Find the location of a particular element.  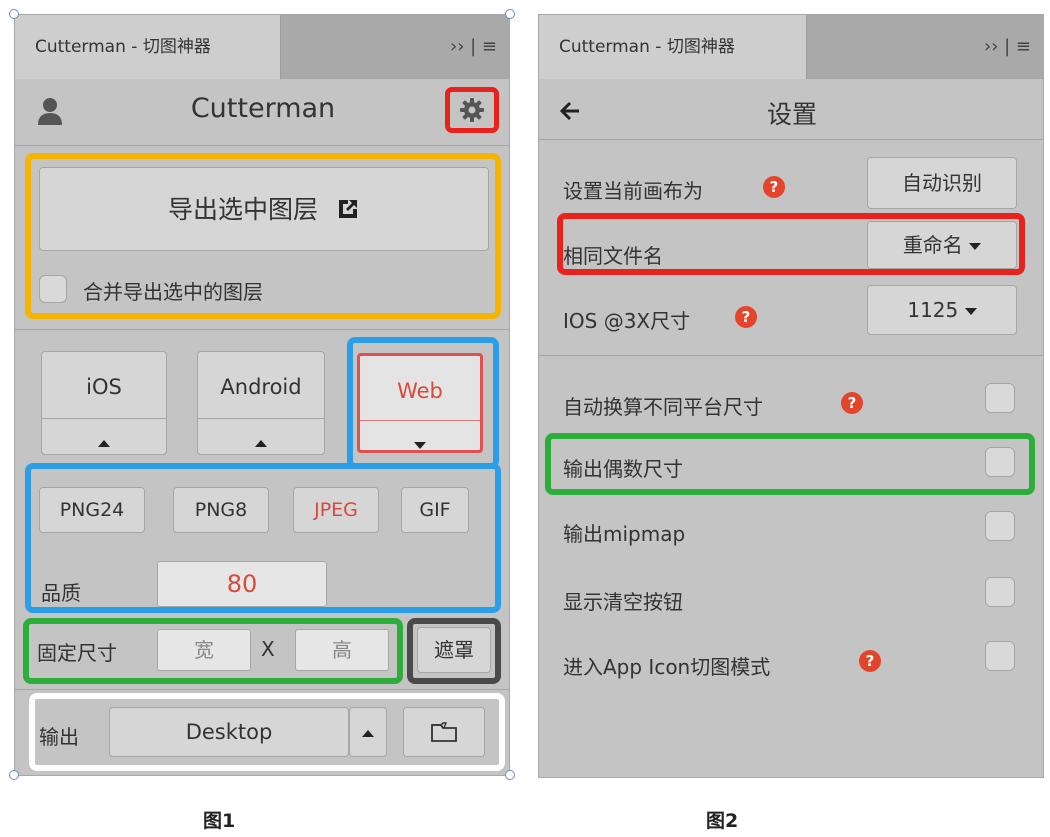

format-png8-button: PNG8 is located at coordinates (221, 510).